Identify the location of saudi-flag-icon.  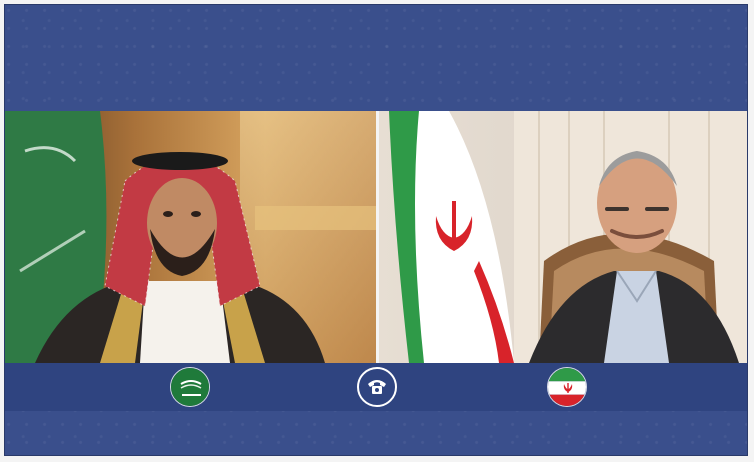
(190, 387).